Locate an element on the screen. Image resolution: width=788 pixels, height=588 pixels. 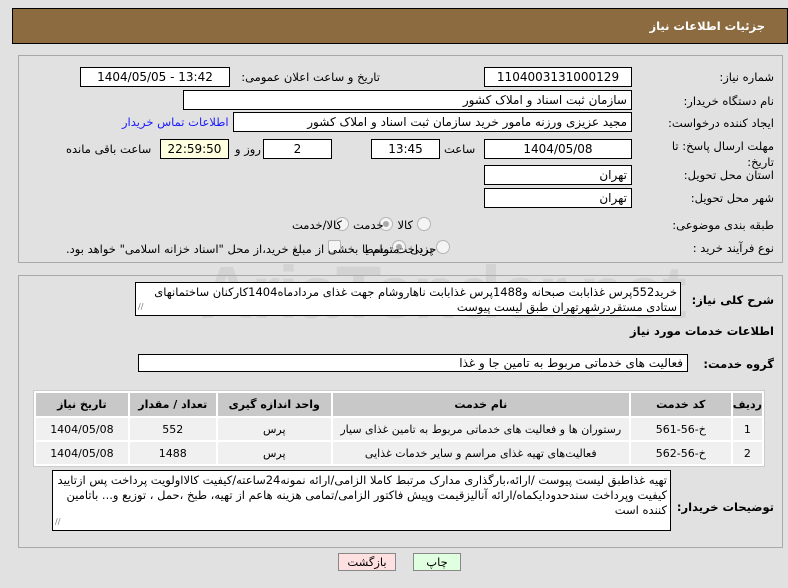
category-option-goods-service: کالا/خدمت is located at coordinates (317, 225).